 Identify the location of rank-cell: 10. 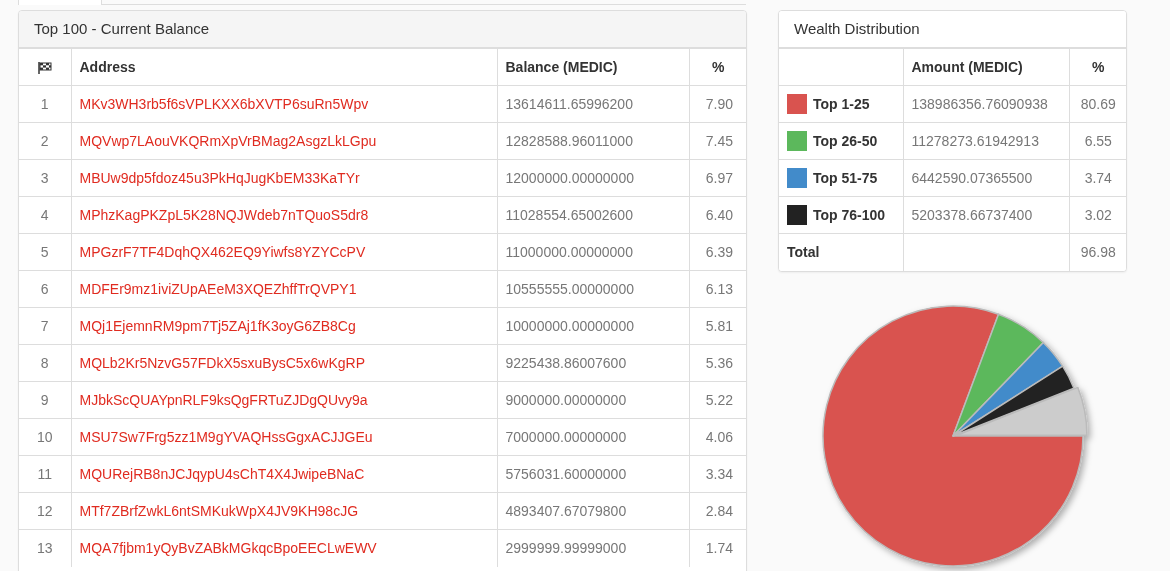
(45, 437).